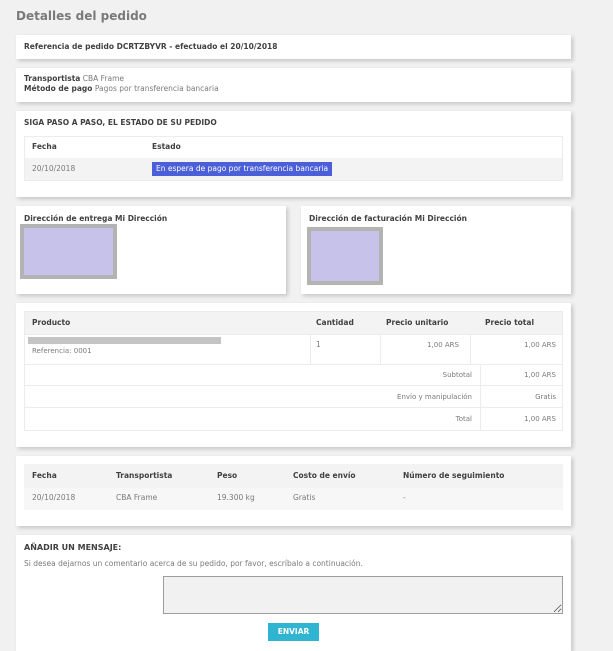  Describe the element at coordinates (144, 475) in the screenshot. I see `shipments-col-carrier: Transportista` at that location.